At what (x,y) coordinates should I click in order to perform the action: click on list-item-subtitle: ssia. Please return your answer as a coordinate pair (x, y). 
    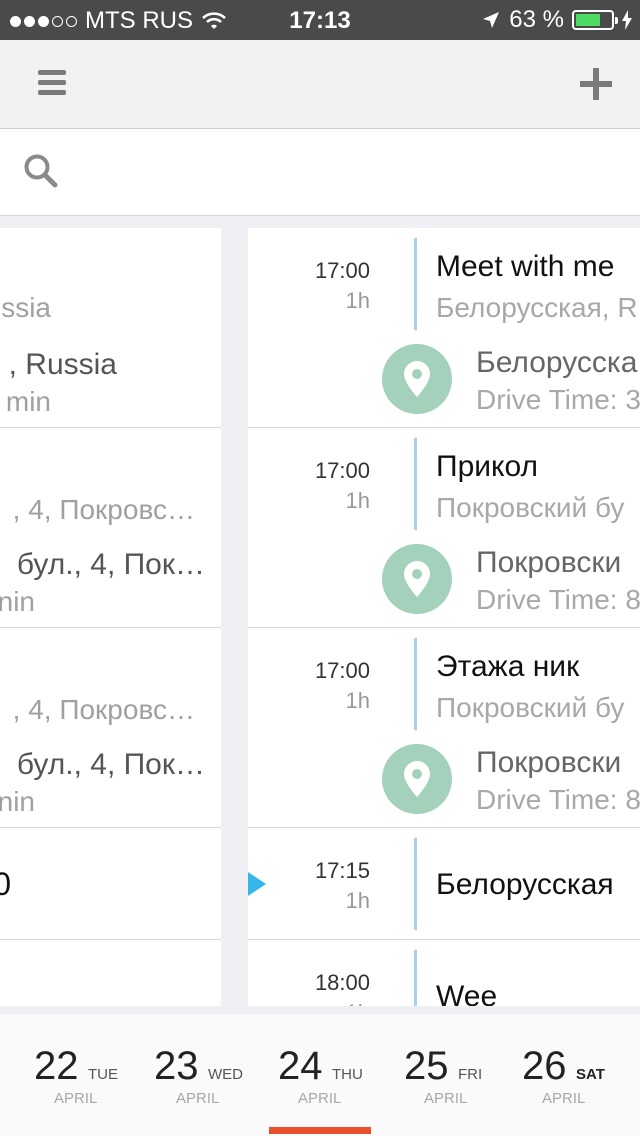
    Looking at the image, I should click on (26, 307).